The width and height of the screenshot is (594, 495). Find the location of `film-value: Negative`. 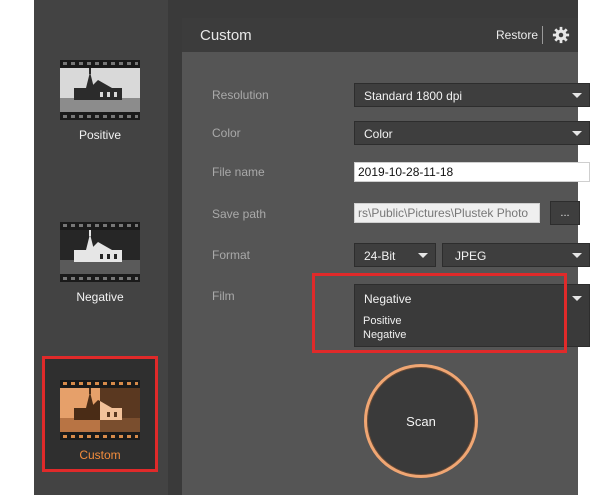

film-value: Negative is located at coordinates (388, 299).